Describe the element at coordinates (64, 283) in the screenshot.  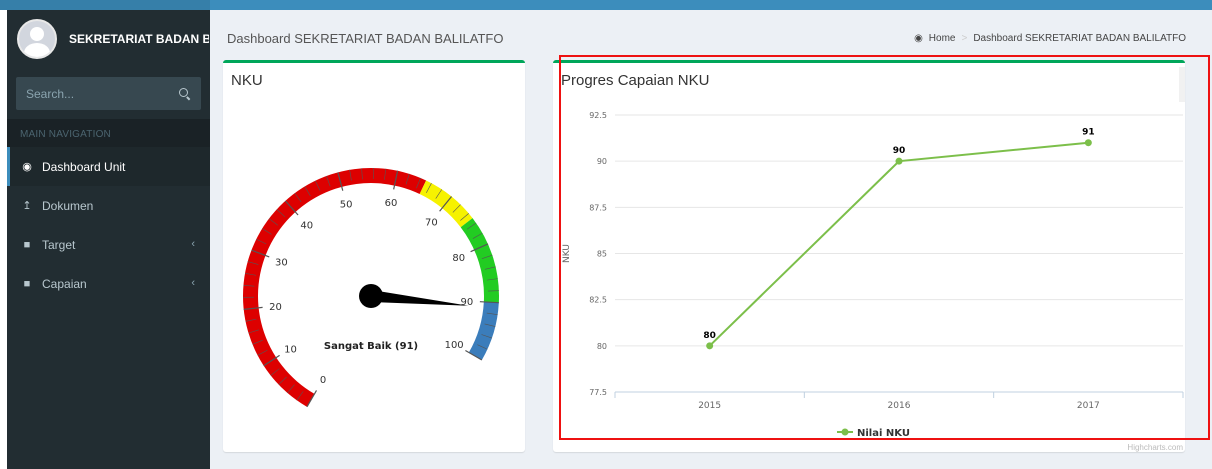
I see `sidebar-item-label: Capaian` at that location.